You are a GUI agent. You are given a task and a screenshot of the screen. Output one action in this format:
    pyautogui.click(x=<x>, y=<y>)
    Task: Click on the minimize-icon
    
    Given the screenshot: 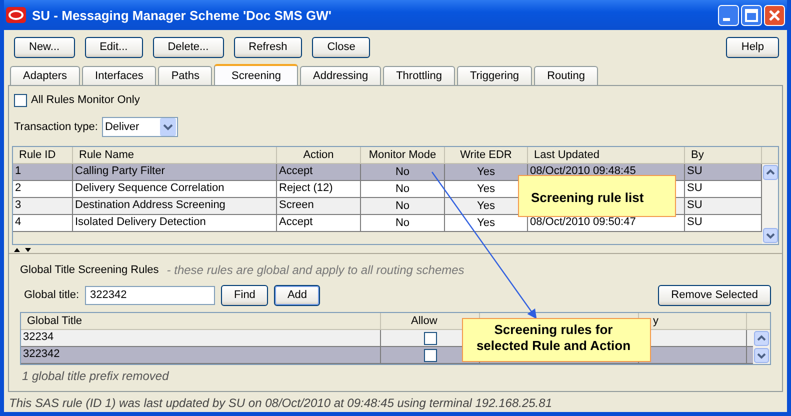 What is the action you would take?
    pyautogui.click(x=728, y=15)
    